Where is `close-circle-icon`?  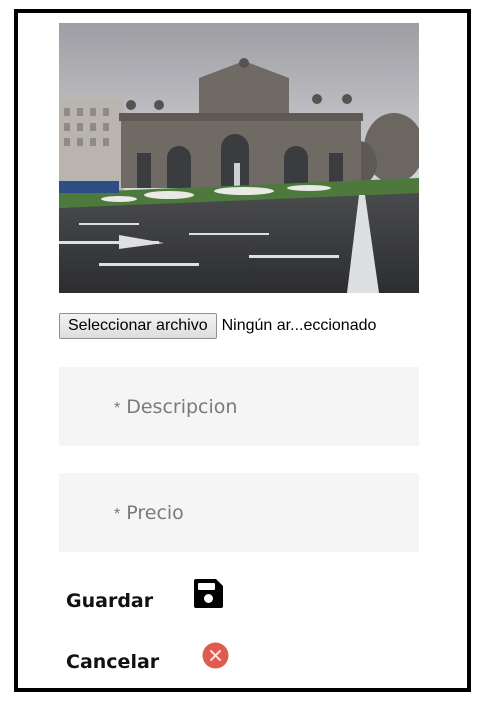 close-circle-icon is located at coordinates (215, 655).